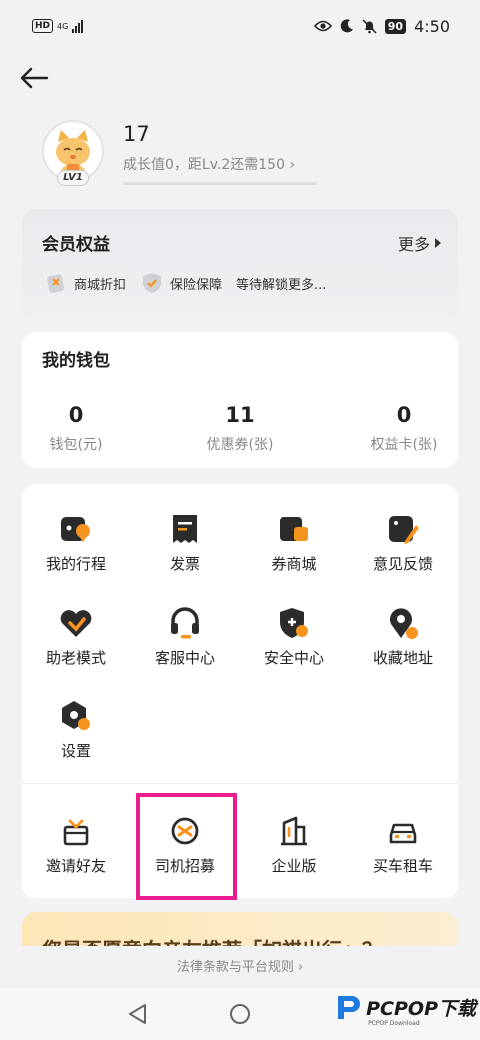 The height and width of the screenshot is (1040, 480). I want to click on wallet-card: 我的钱包 0 钱包(元) 11 优惠券(张) 0 权益卡(张), so click(240, 400).